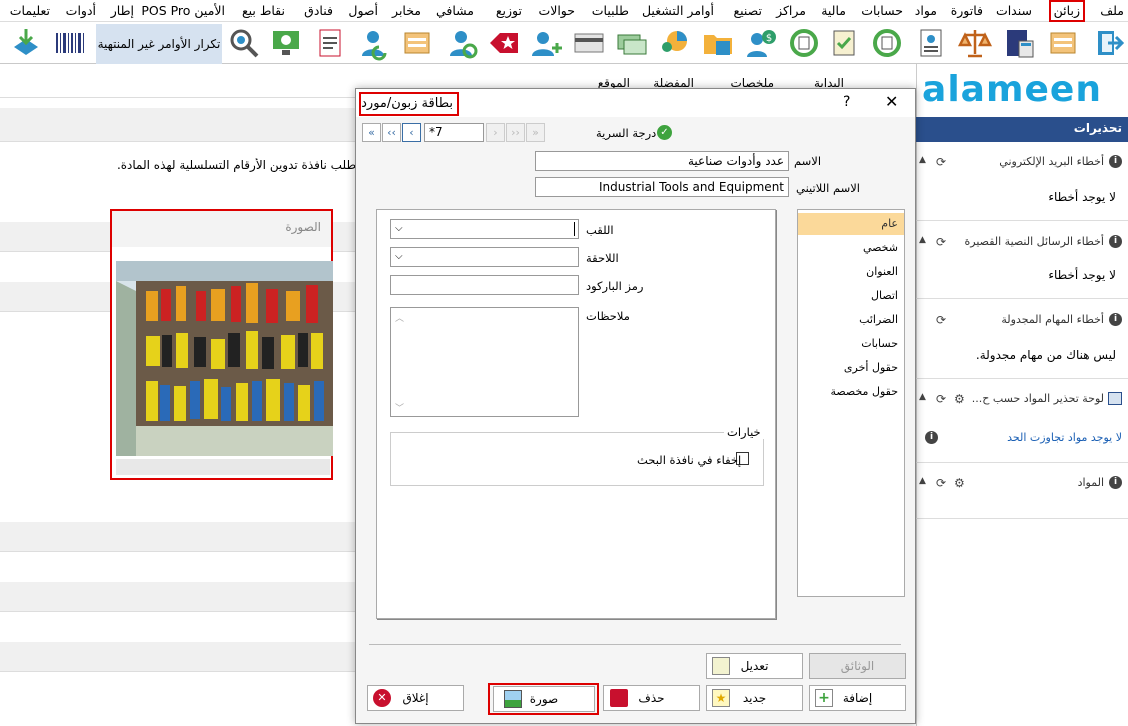  What do you see at coordinates (651, 698) in the screenshot?
I see `delete-button: حذف` at bounding box center [651, 698].